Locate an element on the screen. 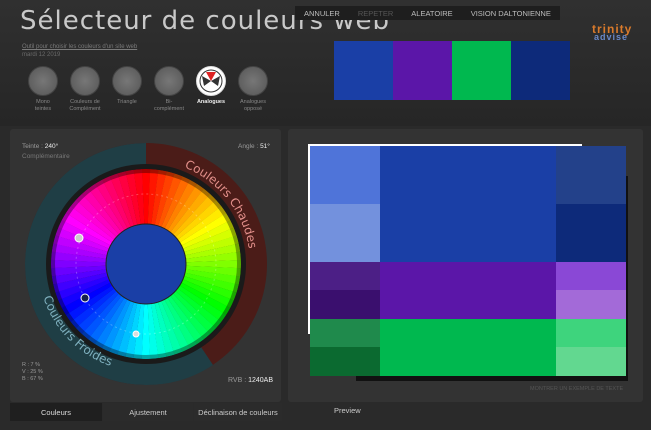 This screenshot has height=430, width=651. mode-bi-complement: Bi-complément is located at coordinates (169, 89).